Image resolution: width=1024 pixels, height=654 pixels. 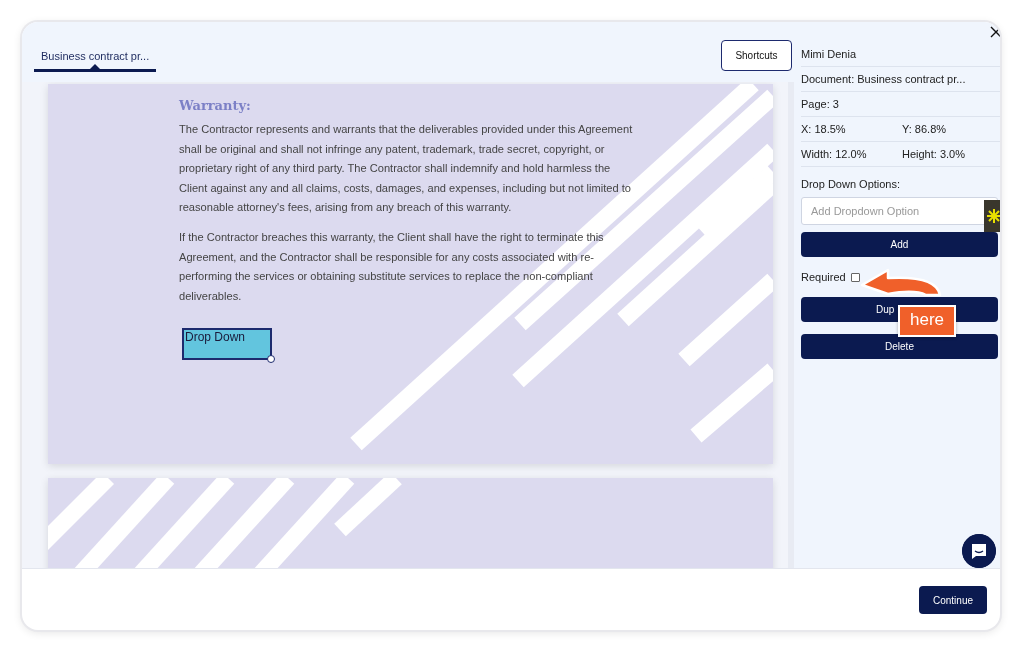 I want to click on info-text: X: 18.5%, so click(x=824, y=129).